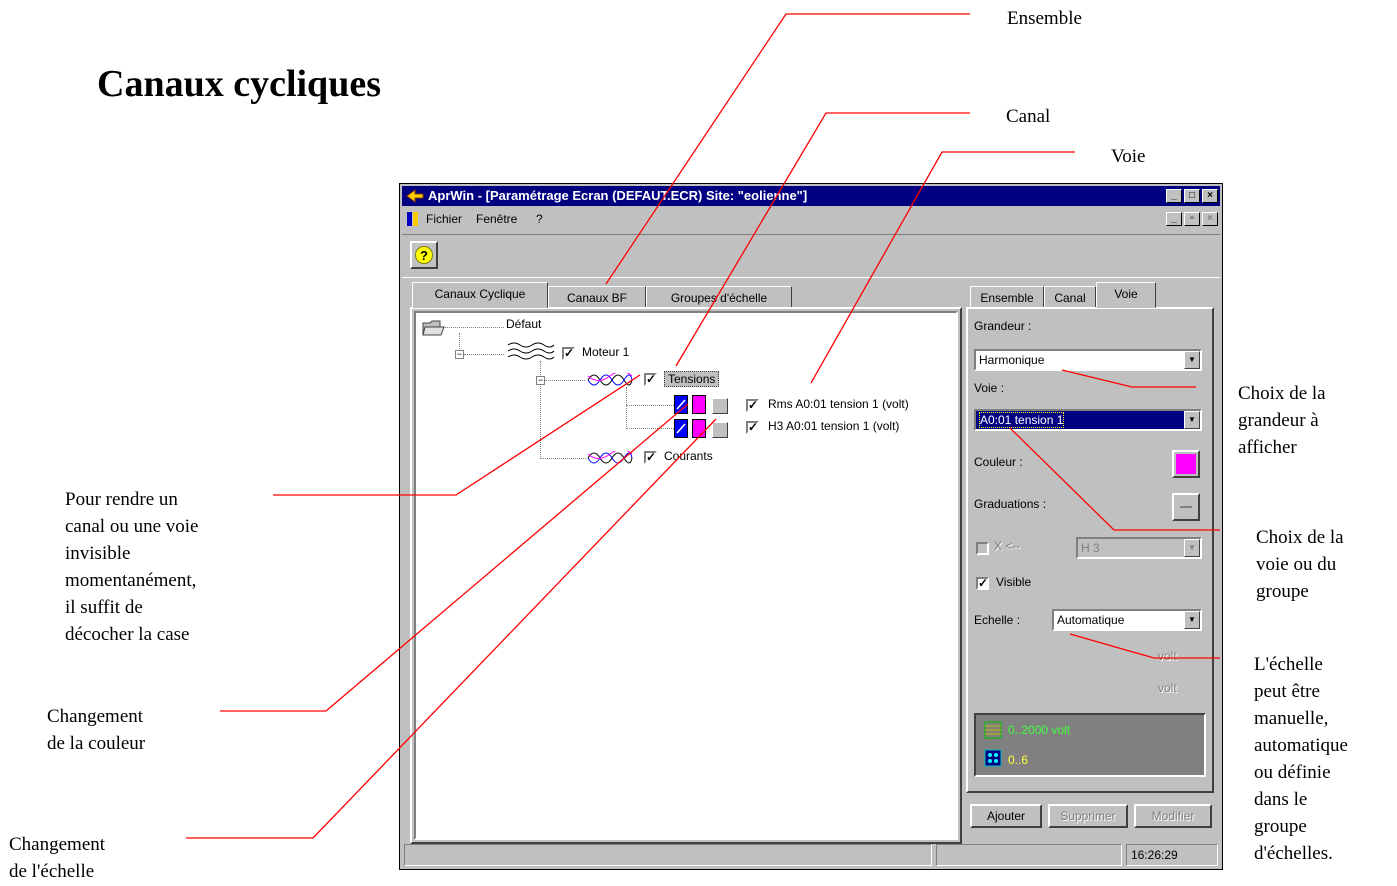 The image size is (1397, 886). What do you see at coordinates (942, 267) in the screenshot?
I see `leader-voie` at bounding box center [942, 267].